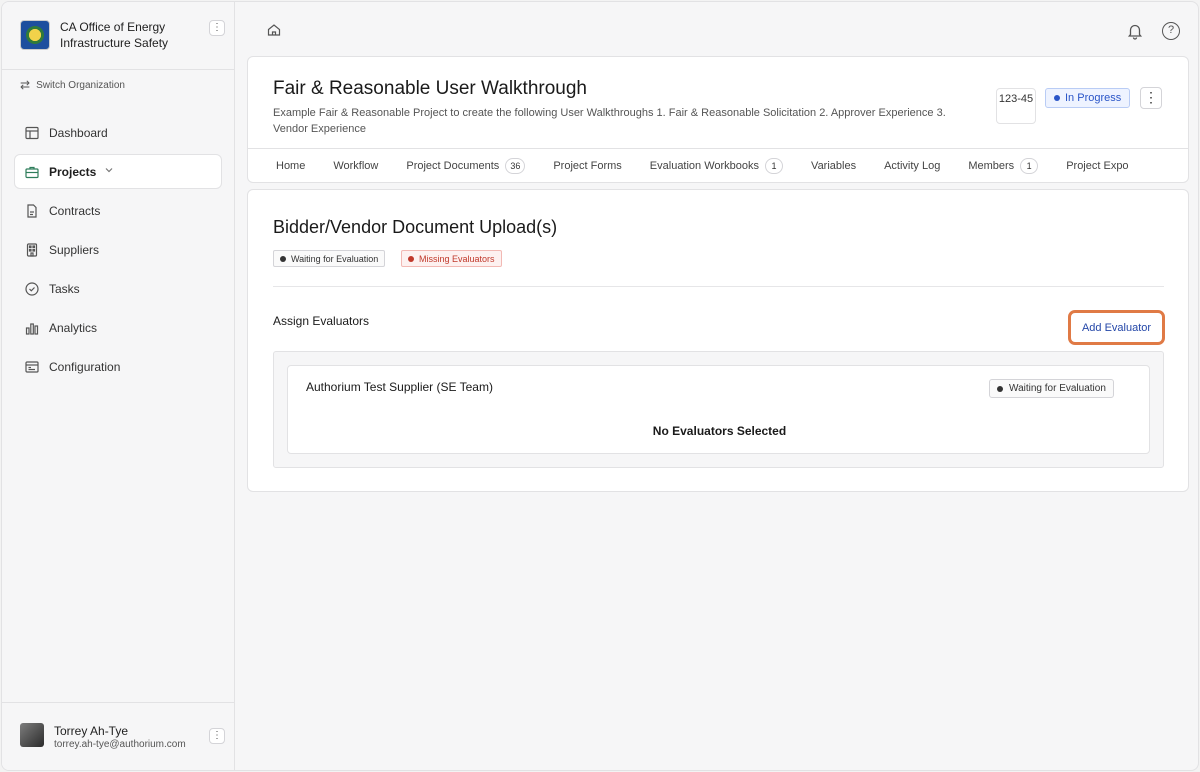  I want to click on missing-evaluators-tag: Missing Evaluators, so click(451, 258).